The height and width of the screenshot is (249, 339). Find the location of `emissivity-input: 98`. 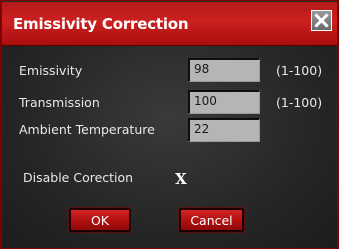

emissivity-input: 98 is located at coordinates (224, 70).